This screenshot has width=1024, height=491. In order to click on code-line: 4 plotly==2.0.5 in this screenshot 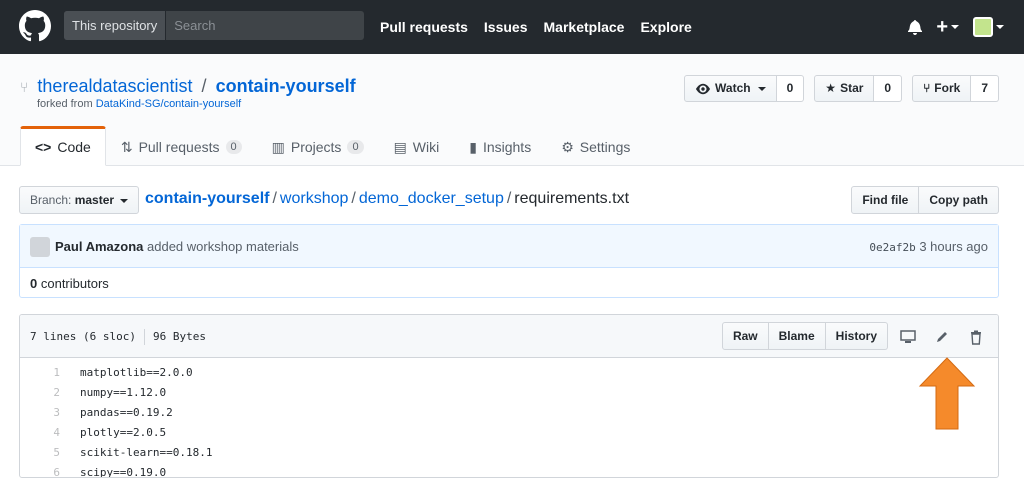, I will do `click(509, 432)`.